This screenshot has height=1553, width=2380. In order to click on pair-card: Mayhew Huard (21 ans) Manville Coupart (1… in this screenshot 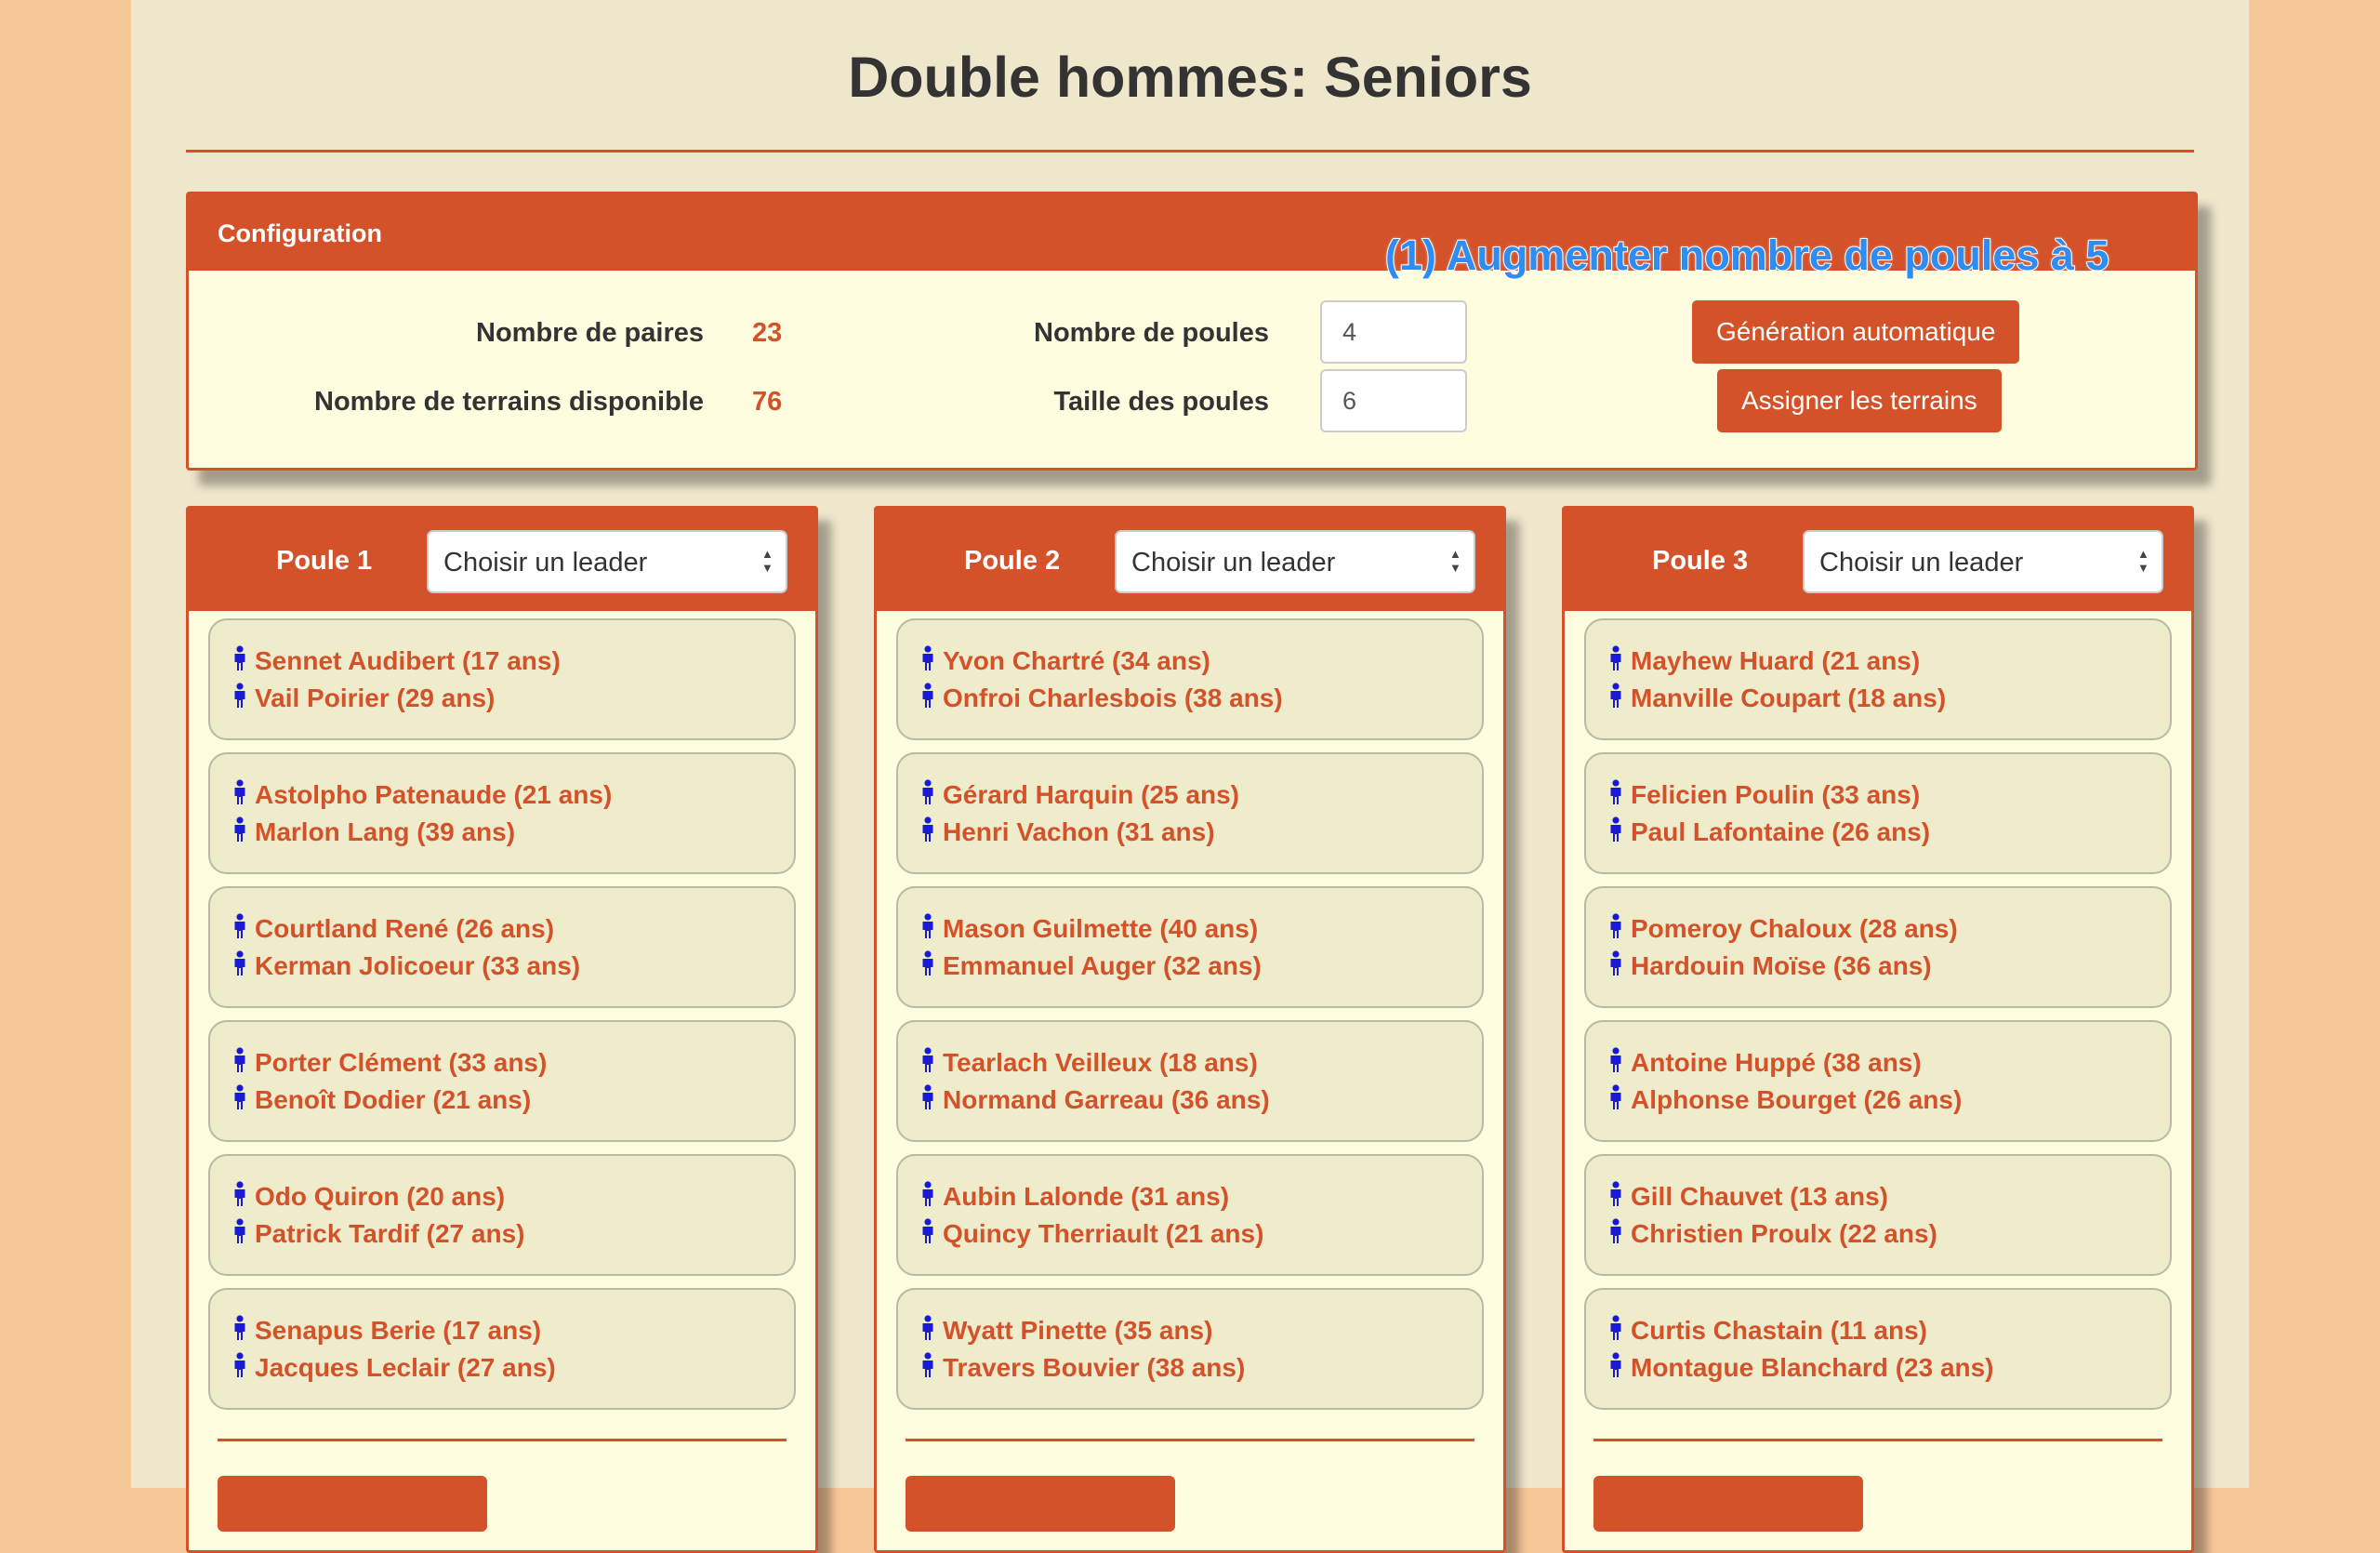, I will do `click(1878, 679)`.